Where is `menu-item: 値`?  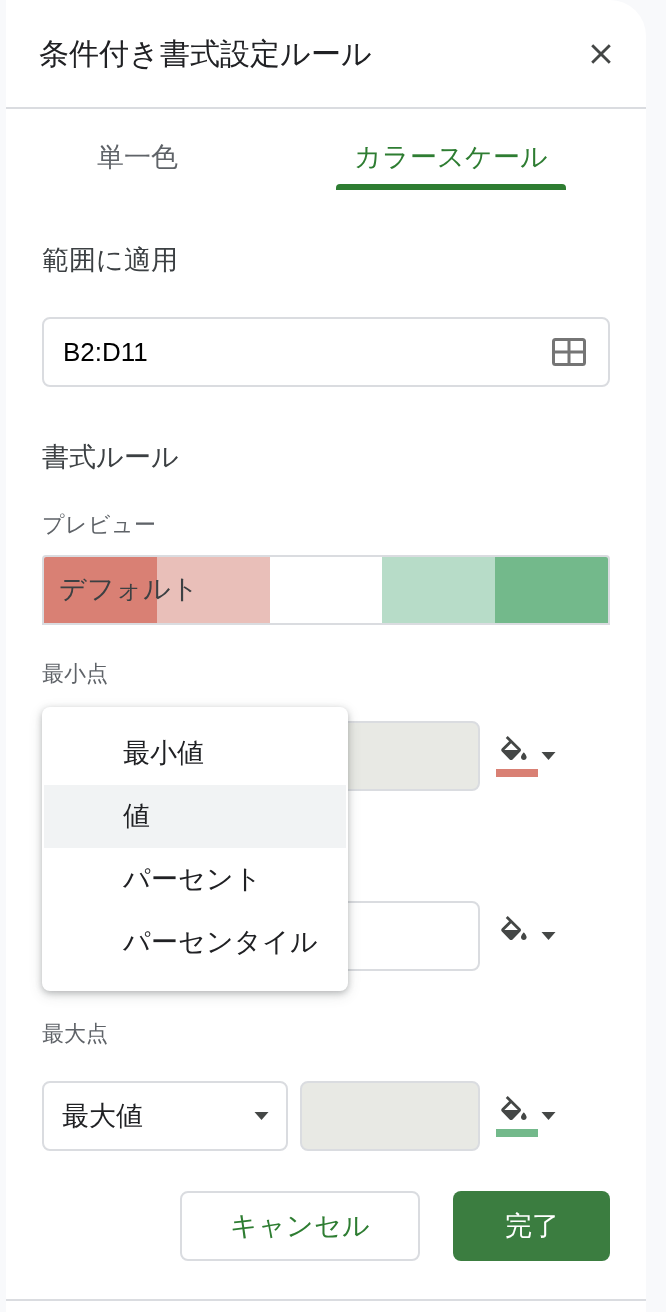 menu-item: 値 is located at coordinates (195, 816).